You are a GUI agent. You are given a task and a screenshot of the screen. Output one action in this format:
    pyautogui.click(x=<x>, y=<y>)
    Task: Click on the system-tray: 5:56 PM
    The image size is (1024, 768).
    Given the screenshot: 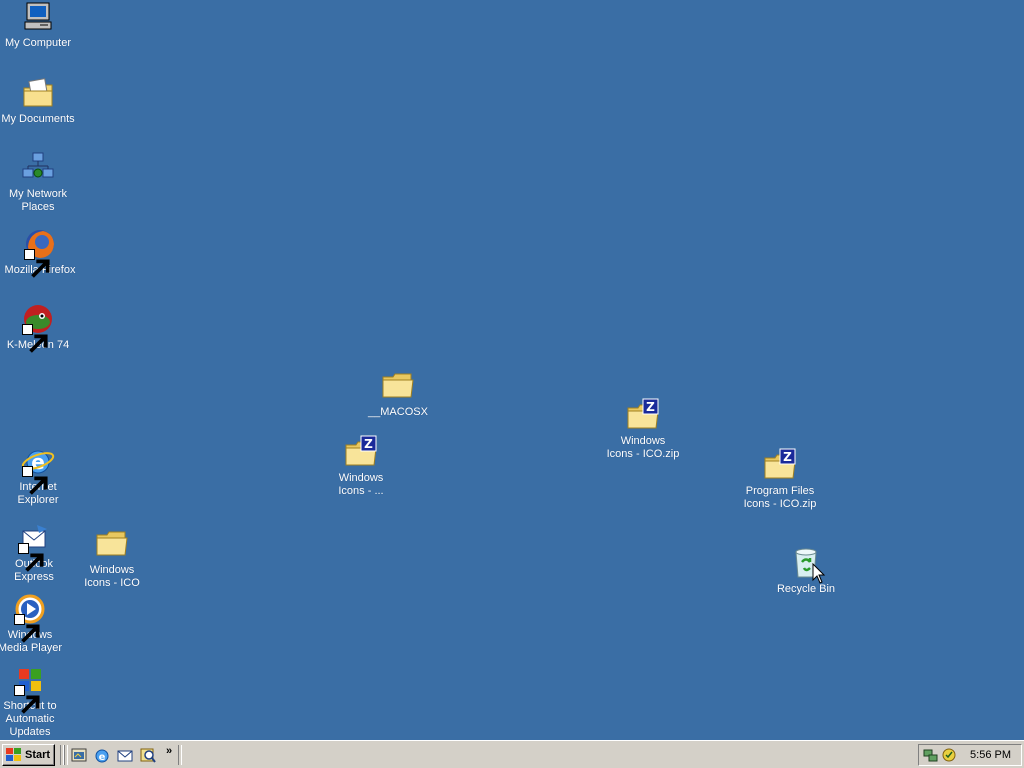 What is the action you would take?
    pyautogui.click(x=970, y=755)
    